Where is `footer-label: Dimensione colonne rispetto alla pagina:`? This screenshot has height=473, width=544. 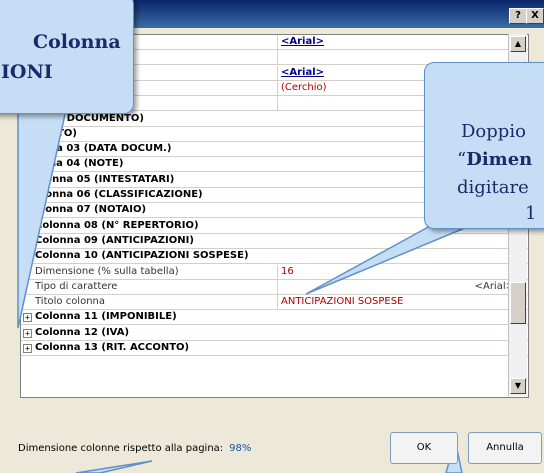
footer-label: Dimensione colonne rispetto alla pagina: is located at coordinates (121, 448).